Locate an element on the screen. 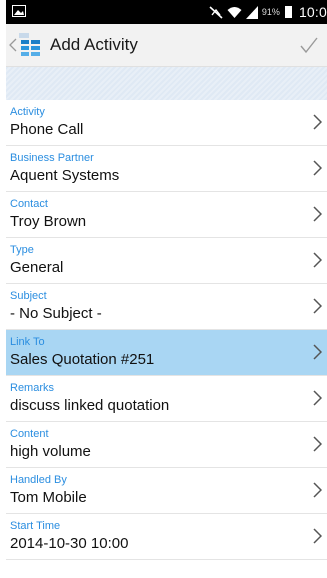  field-label: Type is located at coordinates (22, 250).